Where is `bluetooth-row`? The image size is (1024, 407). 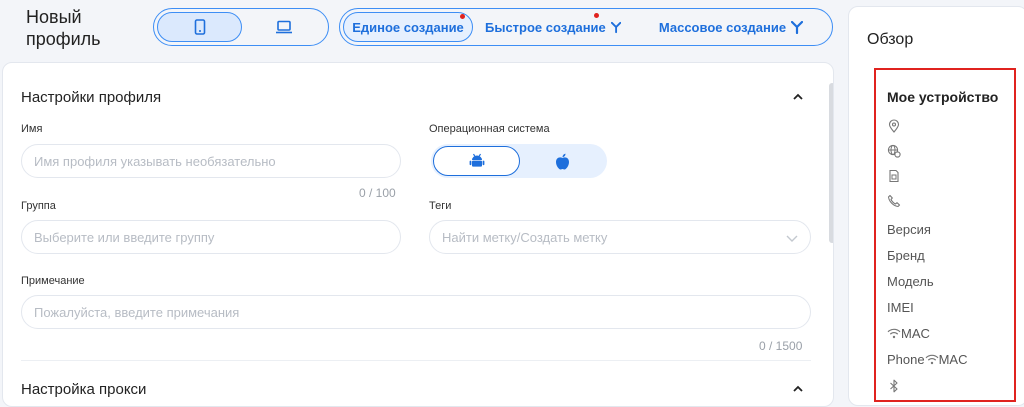
bluetooth-row is located at coordinates (894, 386).